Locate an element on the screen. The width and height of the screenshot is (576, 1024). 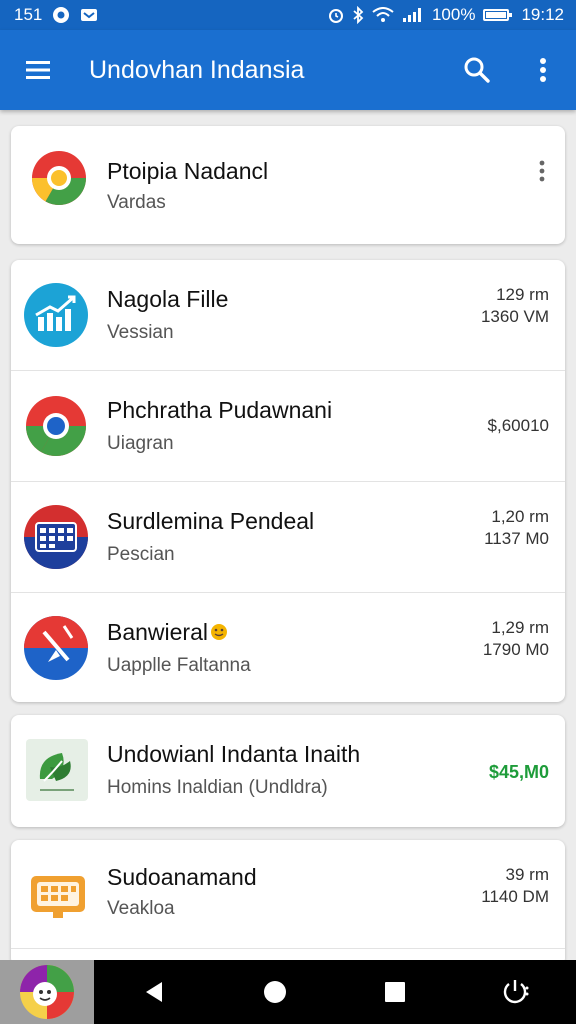
item-title: Nagola Fille is located at coordinates (168, 299).